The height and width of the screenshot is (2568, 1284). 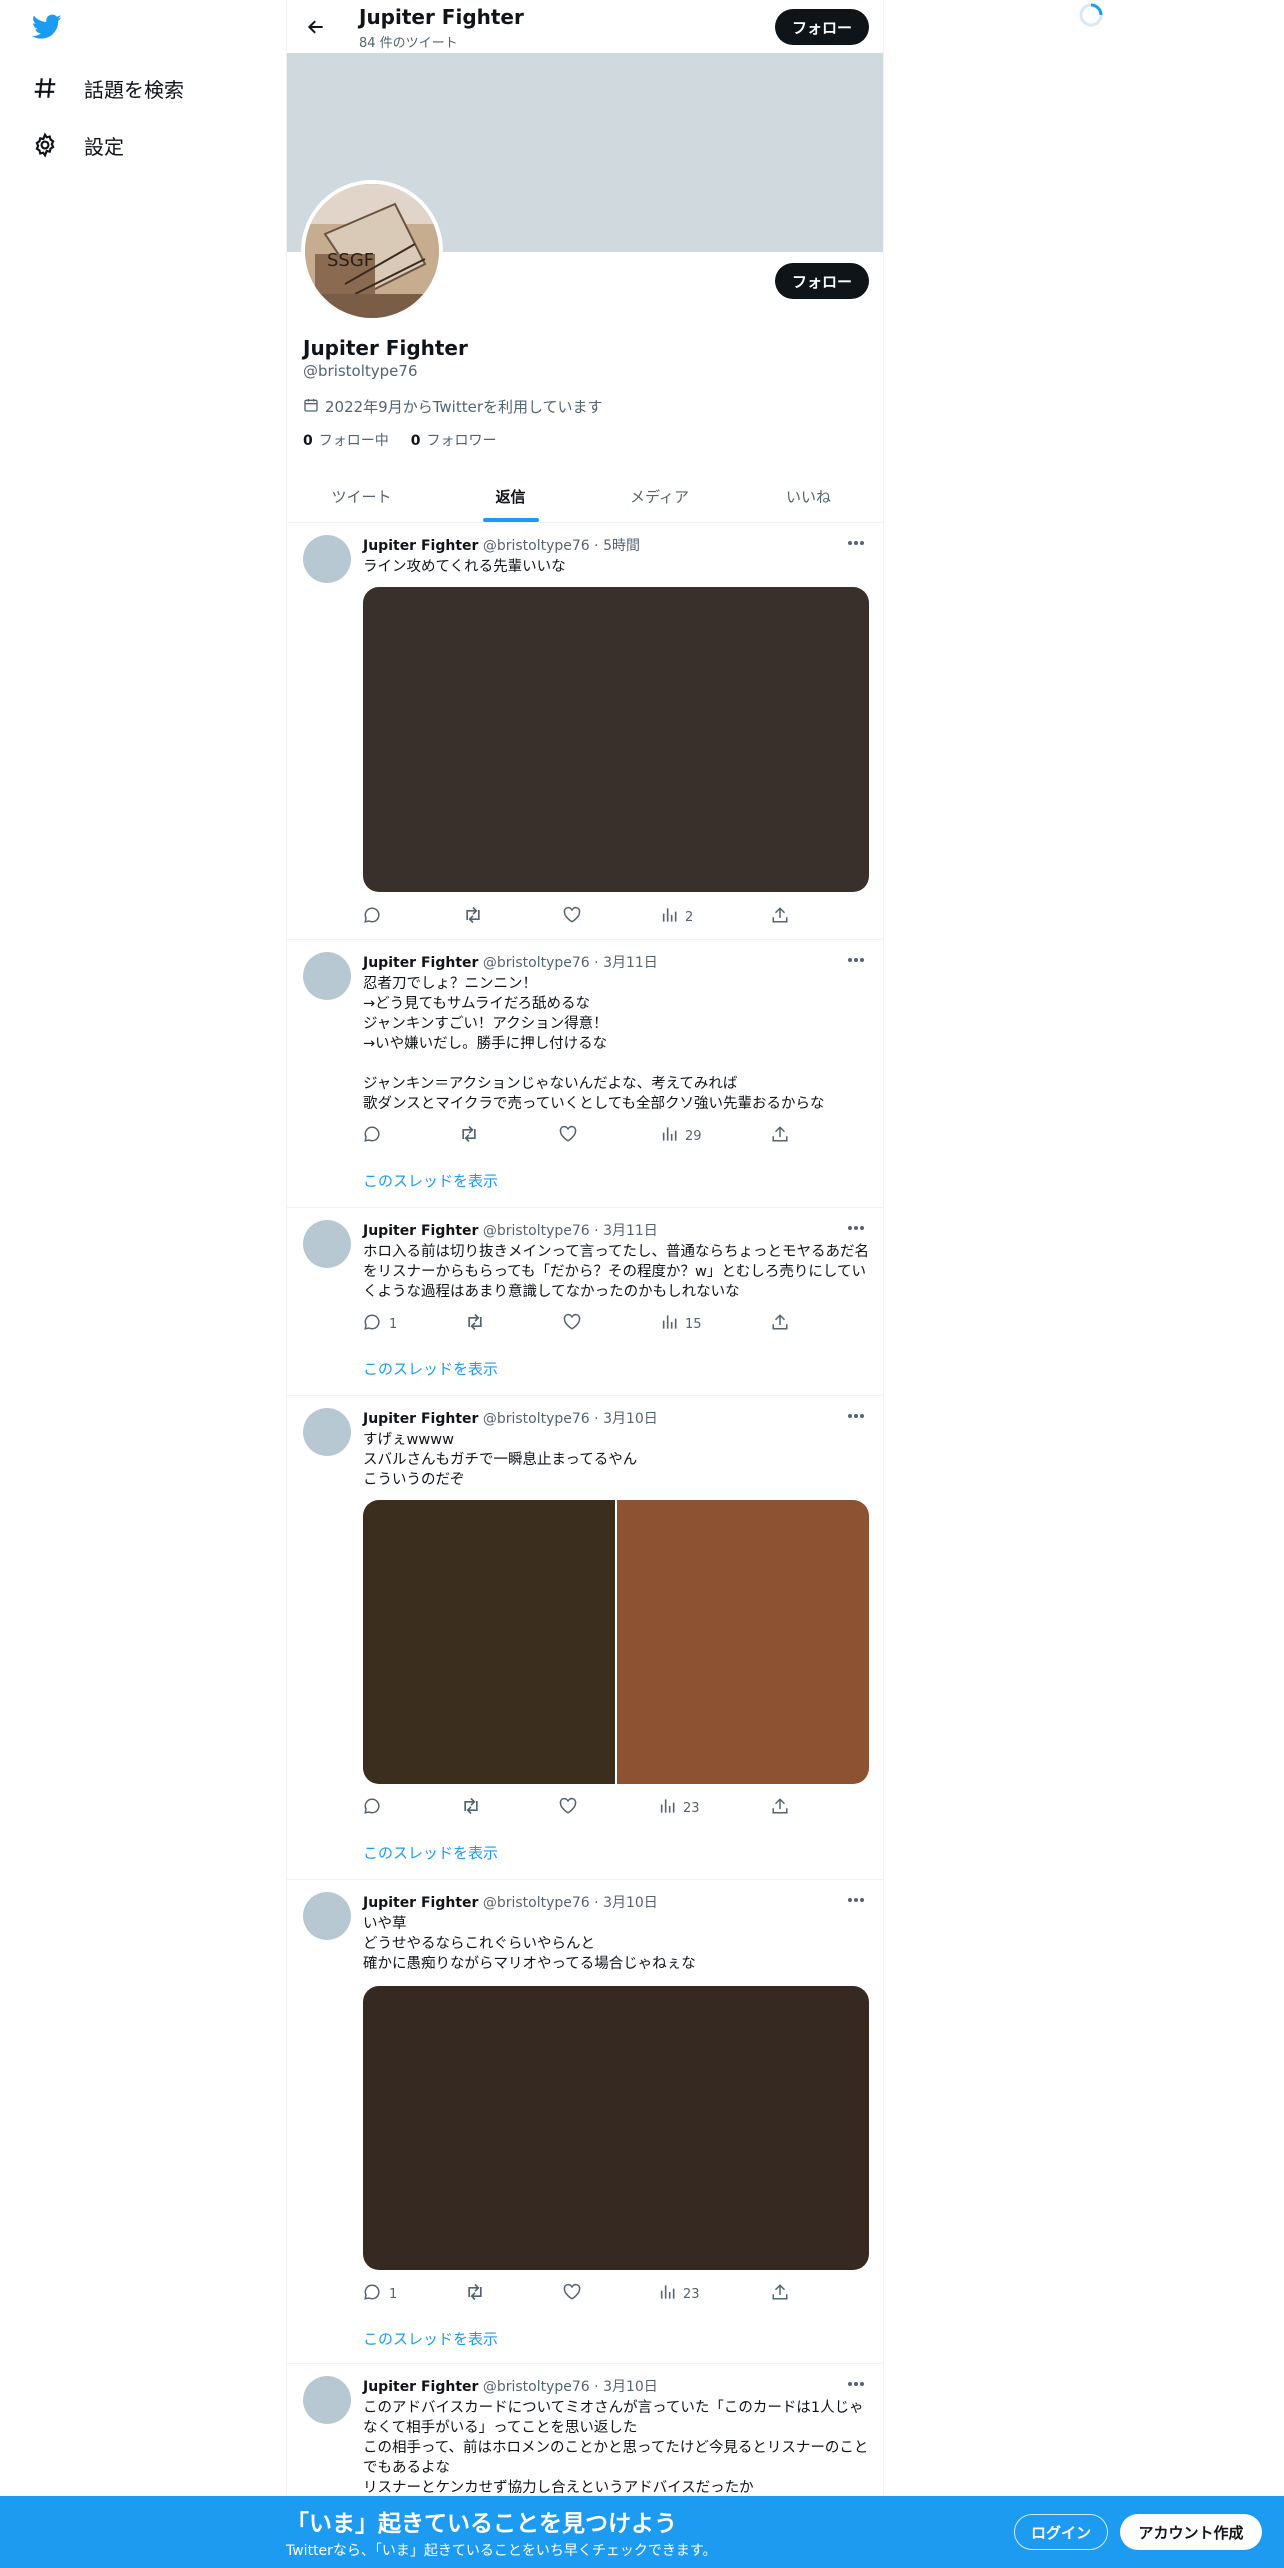 What do you see at coordinates (691, 2294) in the screenshot?
I see `views-count: 23` at bounding box center [691, 2294].